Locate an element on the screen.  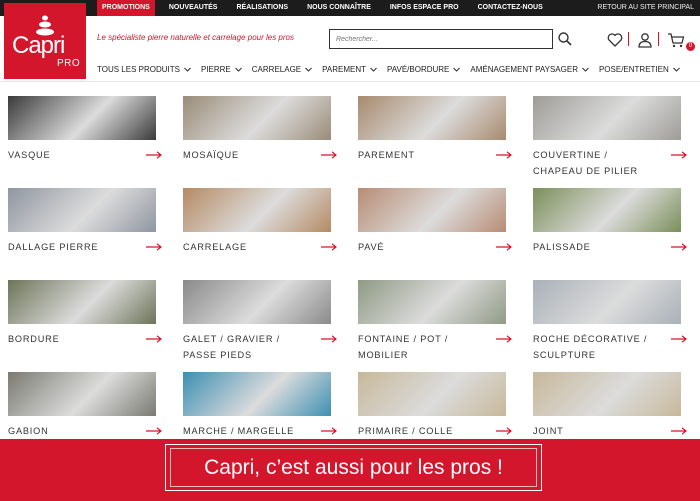
top-nav-link: RÉALISATIONS is located at coordinates (262, 8).